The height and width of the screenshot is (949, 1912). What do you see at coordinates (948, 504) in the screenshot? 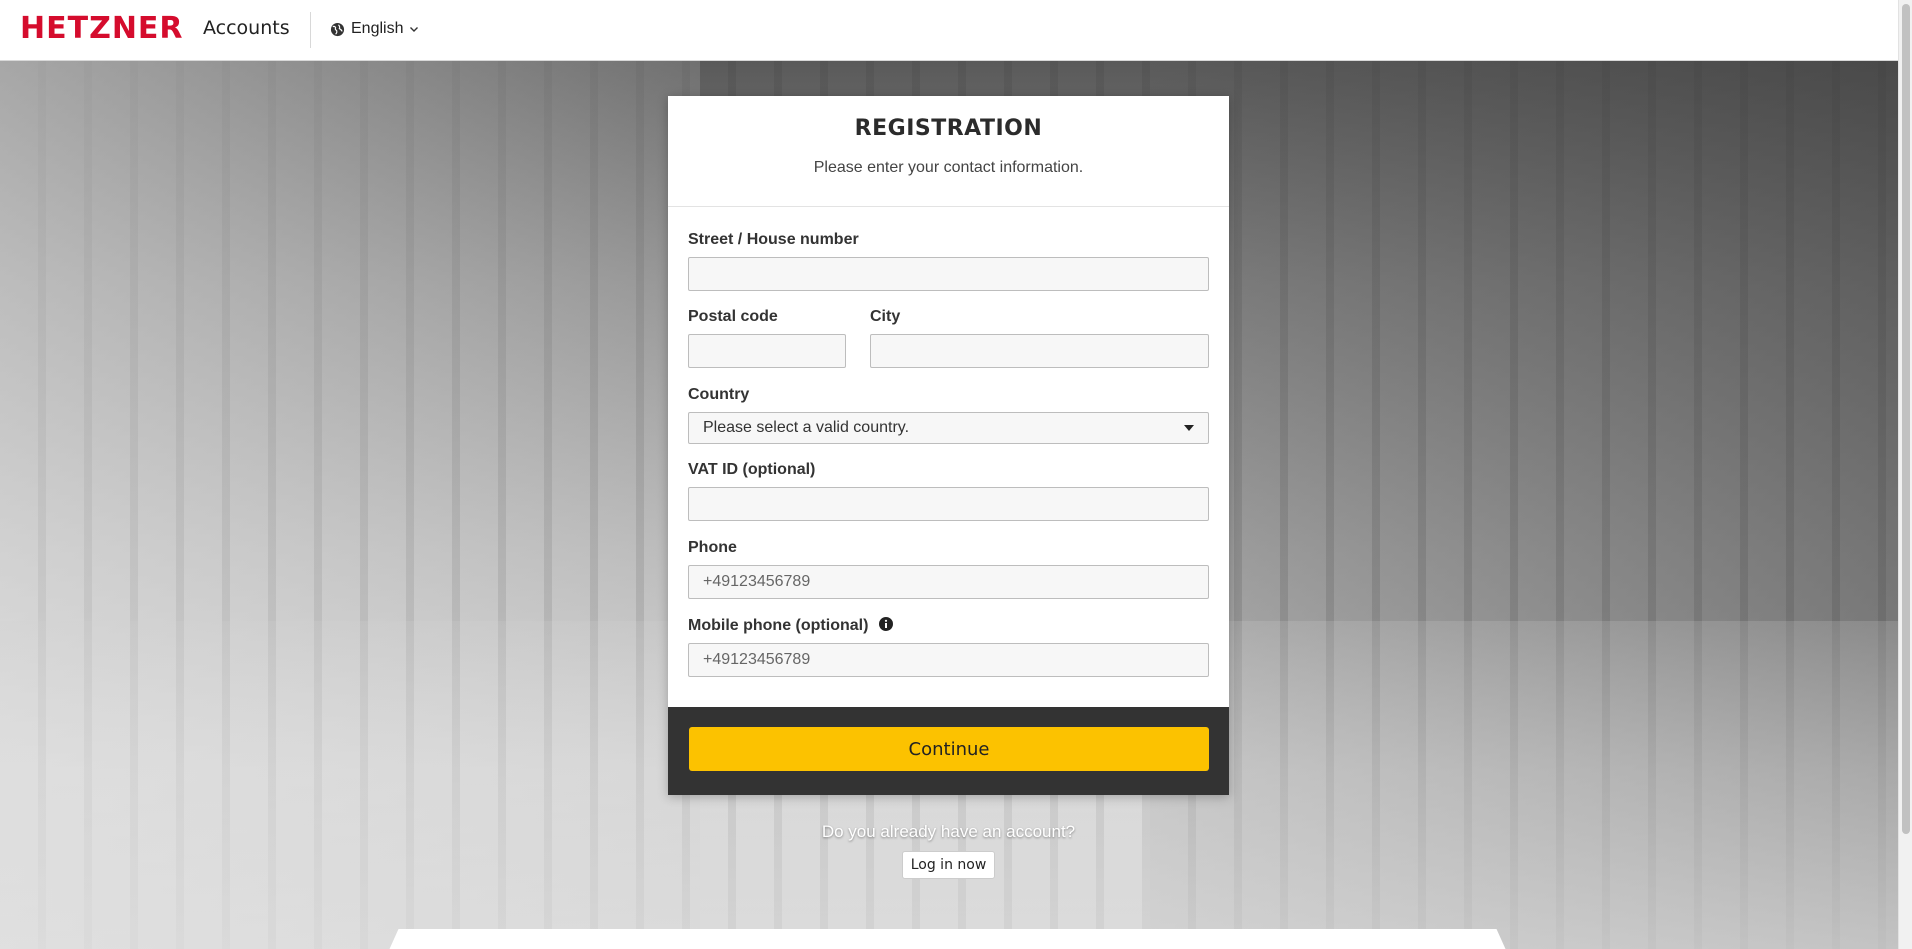
I see `vat-id-input` at bounding box center [948, 504].